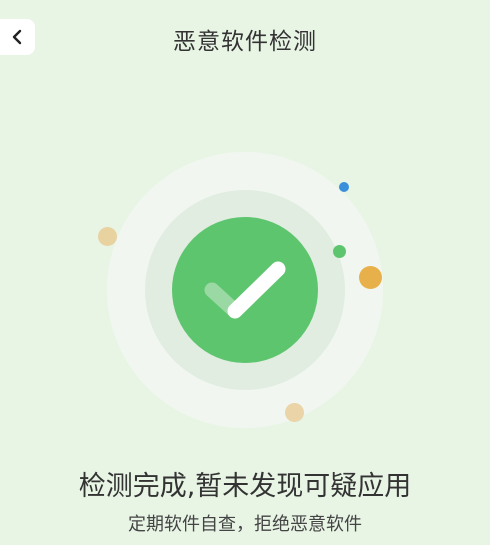 The height and width of the screenshot is (545, 490). I want to click on decor-dot-tan-left, so click(107, 236).